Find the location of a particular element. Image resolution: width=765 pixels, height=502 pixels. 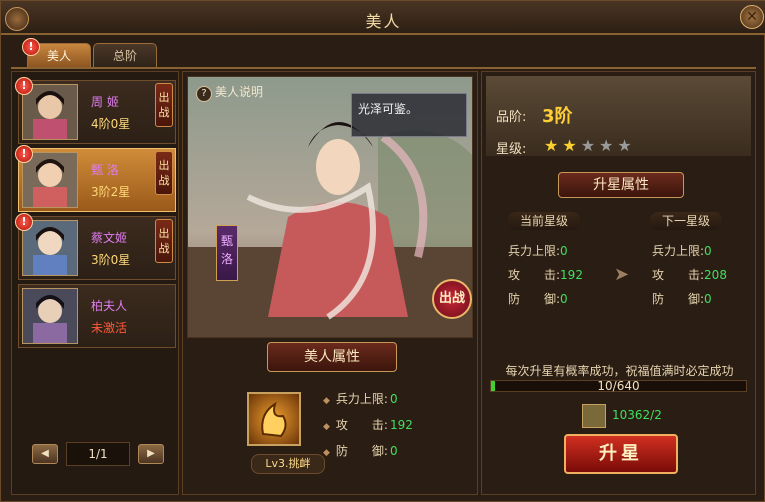

star-rating: ★★★★★ is located at coordinates (590, 145).